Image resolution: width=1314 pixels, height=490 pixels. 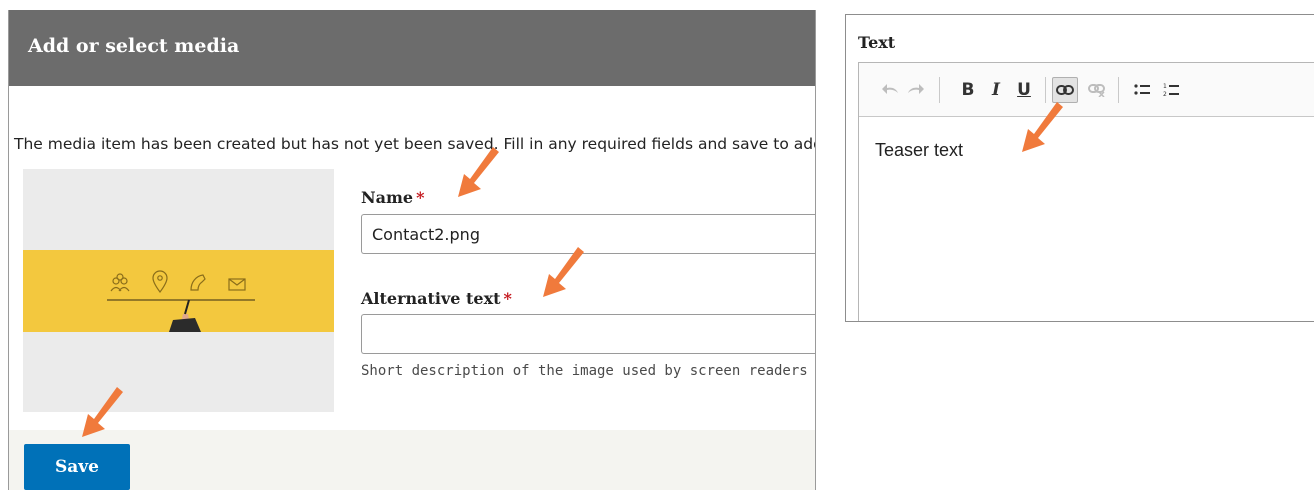 I want to click on mail-icon, so click(x=237, y=284).